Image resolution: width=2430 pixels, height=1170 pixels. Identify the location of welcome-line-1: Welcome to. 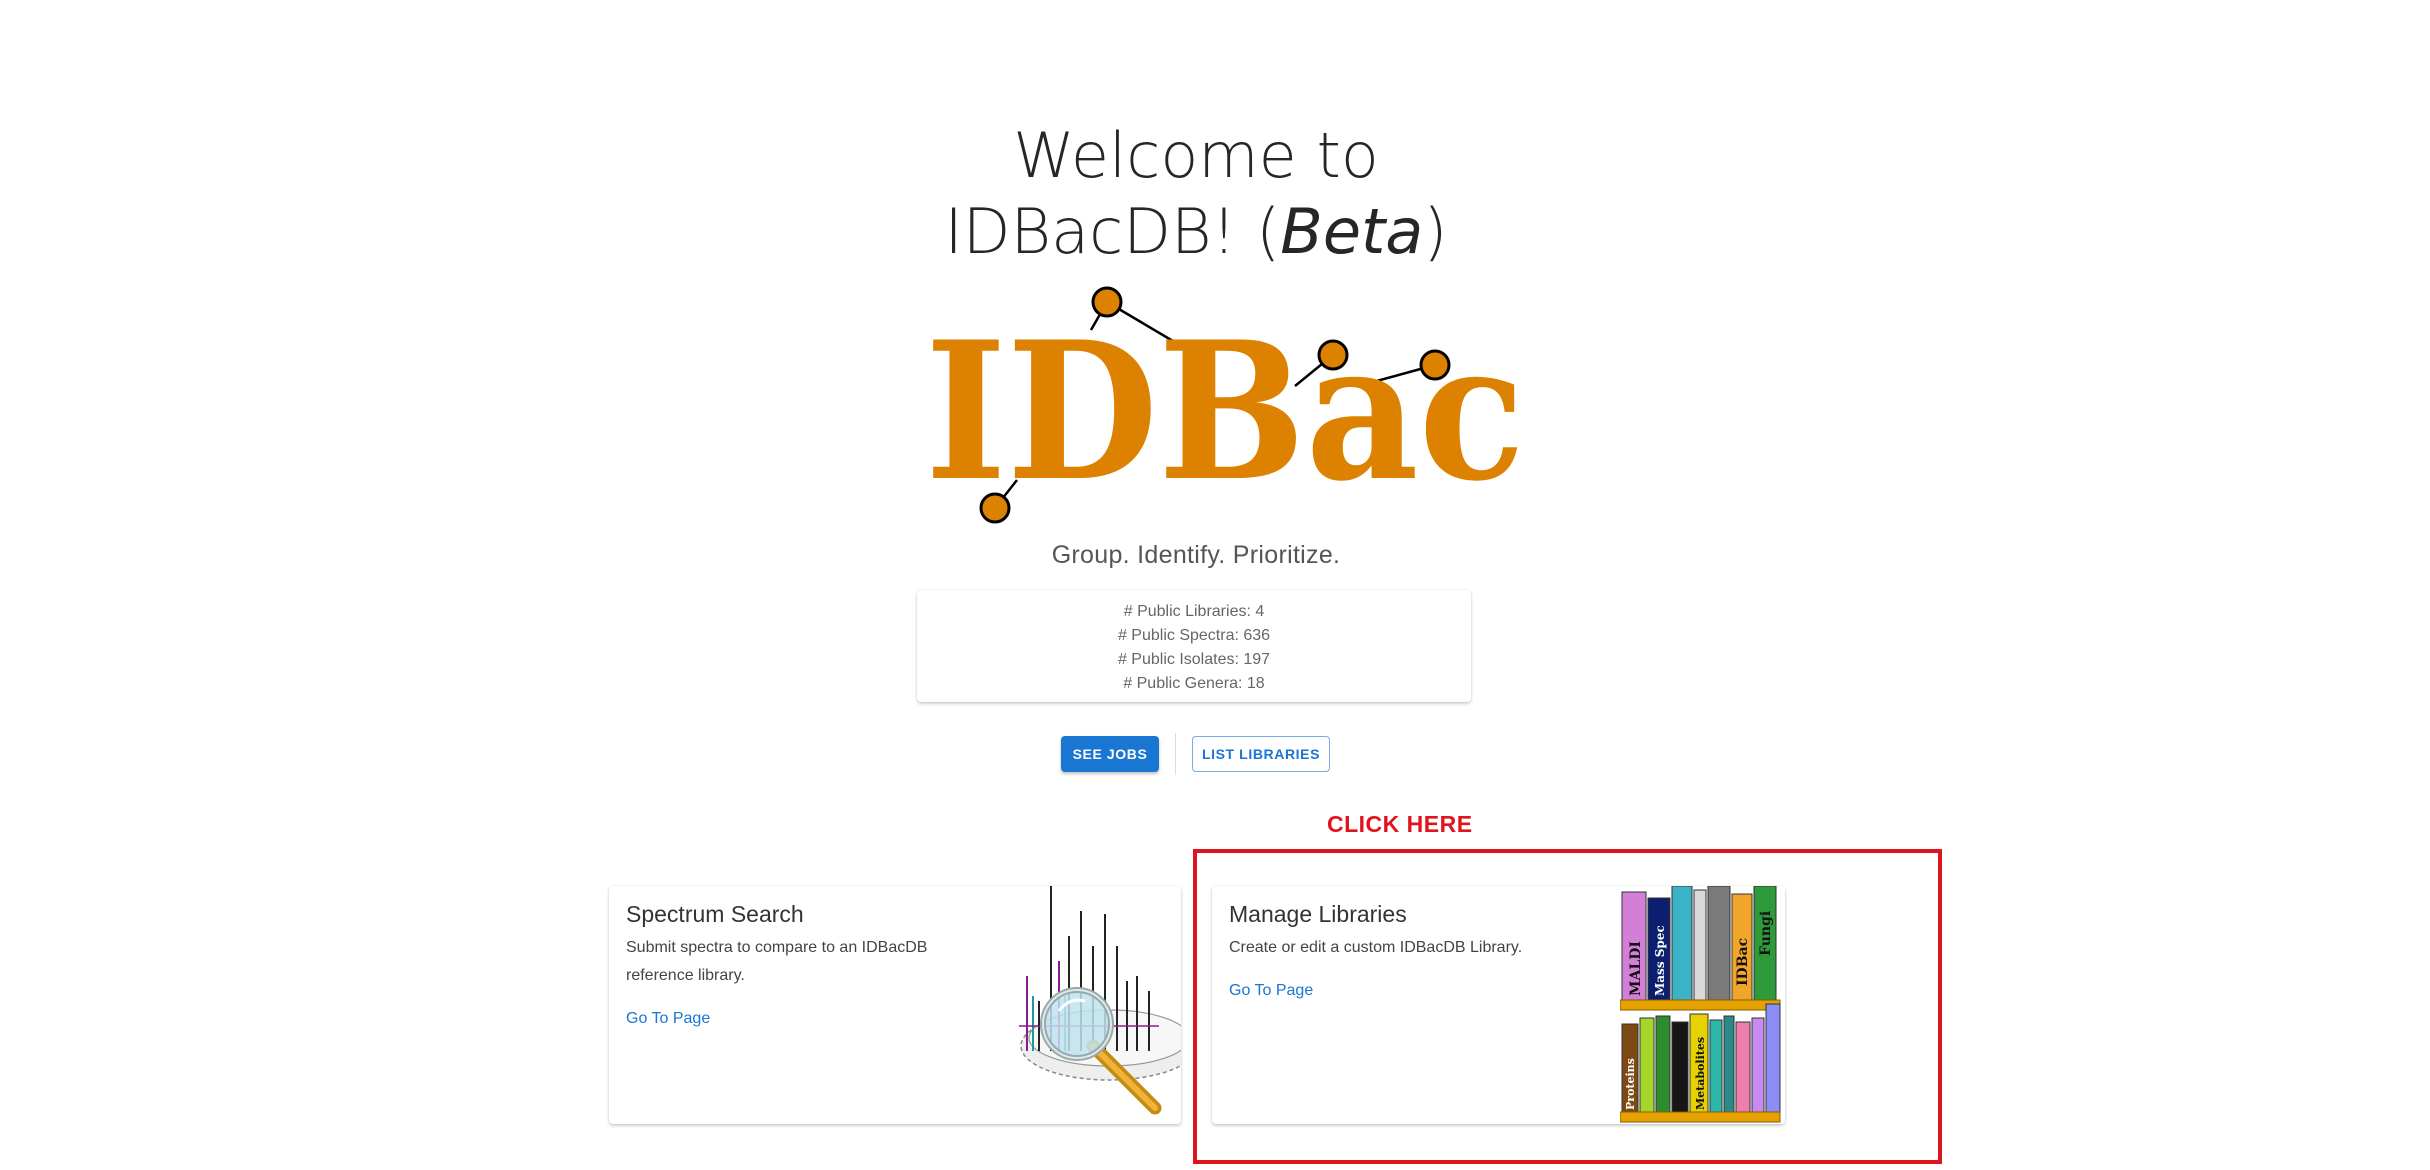
(1196, 155).